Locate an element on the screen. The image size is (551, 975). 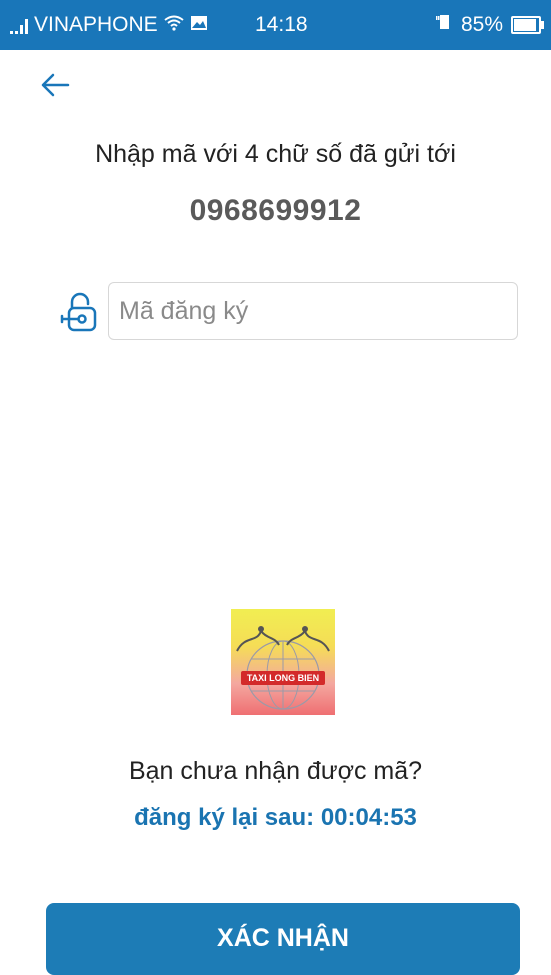
battery-icon is located at coordinates (527, 25).